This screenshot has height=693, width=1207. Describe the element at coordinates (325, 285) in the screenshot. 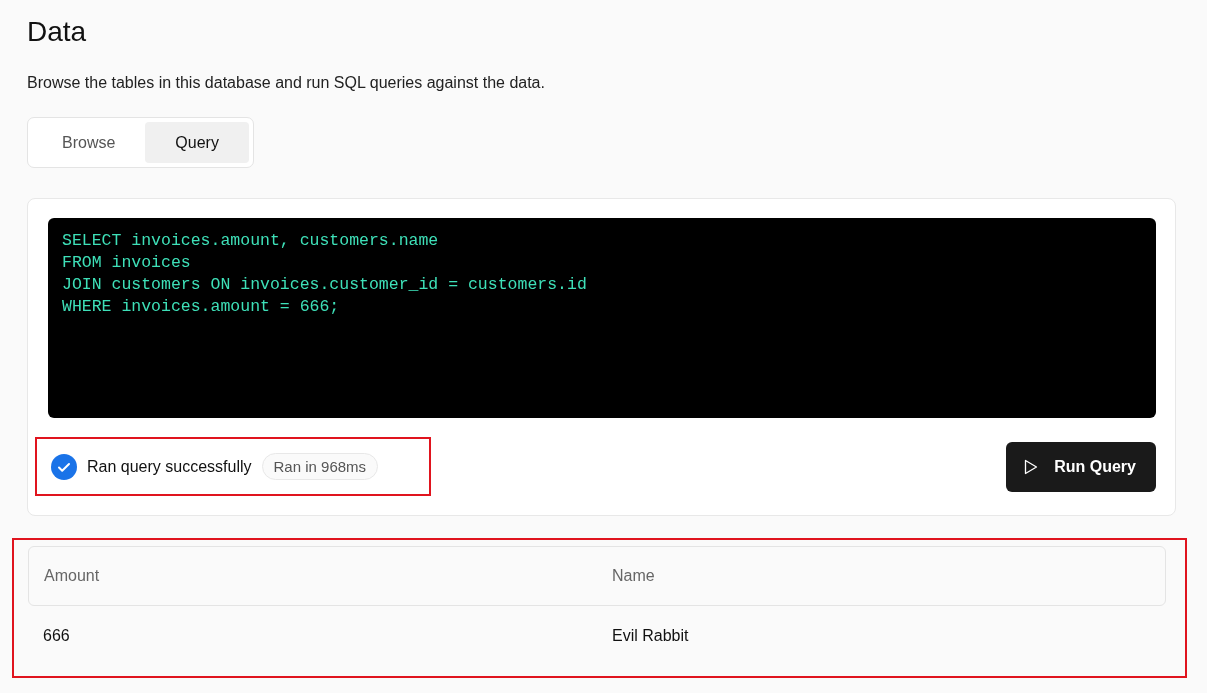

I see `code-line: JOIN customers ON invoices.customer_id = customers.id` at that location.